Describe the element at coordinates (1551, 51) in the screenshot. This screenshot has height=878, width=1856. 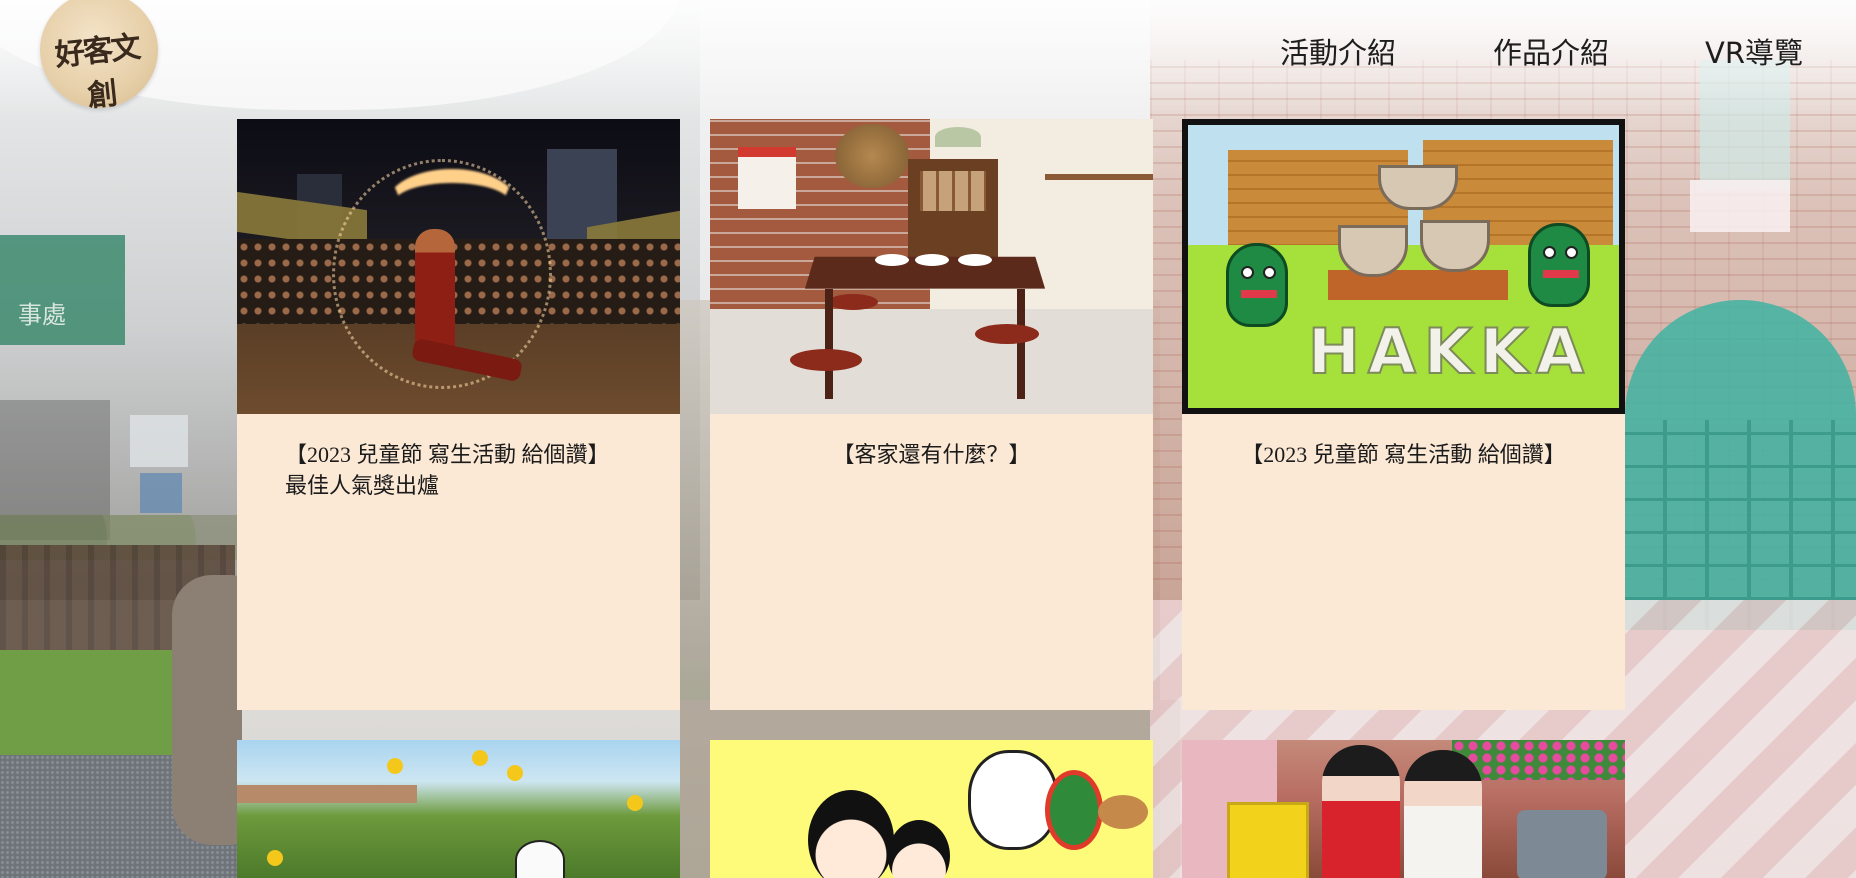
I see `nav-works: 作品介紹` at that location.